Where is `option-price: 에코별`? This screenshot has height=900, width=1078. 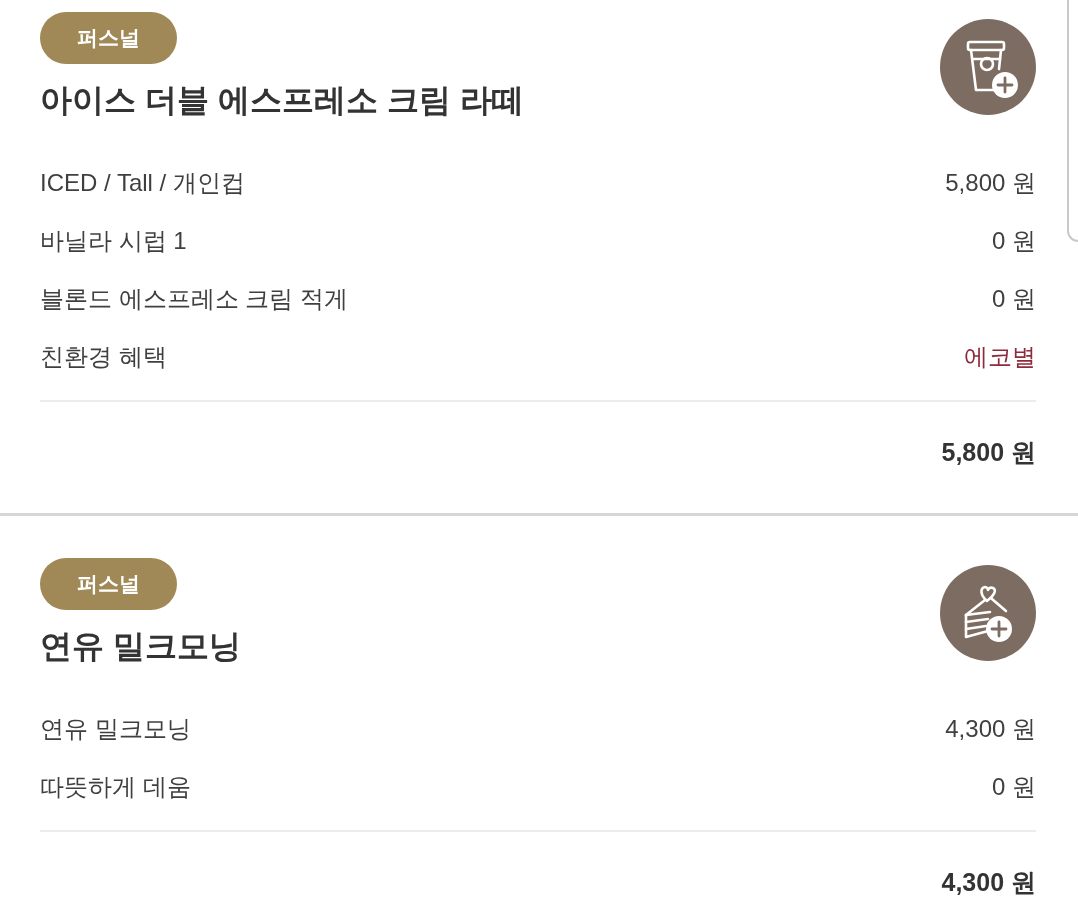
option-price: 에코별 is located at coordinates (1000, 357).